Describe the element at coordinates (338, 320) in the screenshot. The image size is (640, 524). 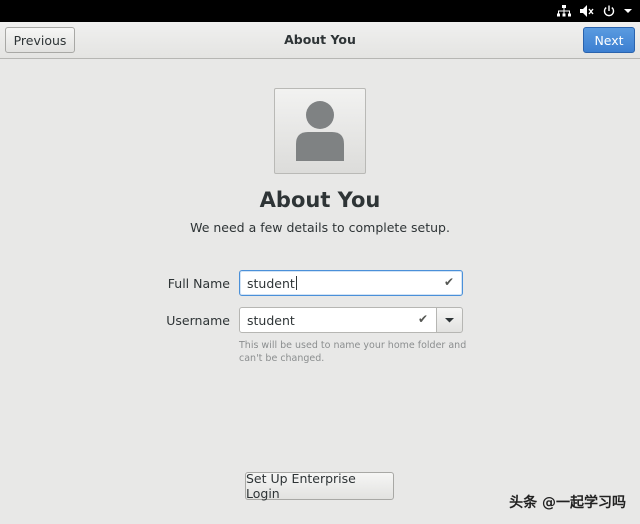
I see `username-field: student ✔` at that location.